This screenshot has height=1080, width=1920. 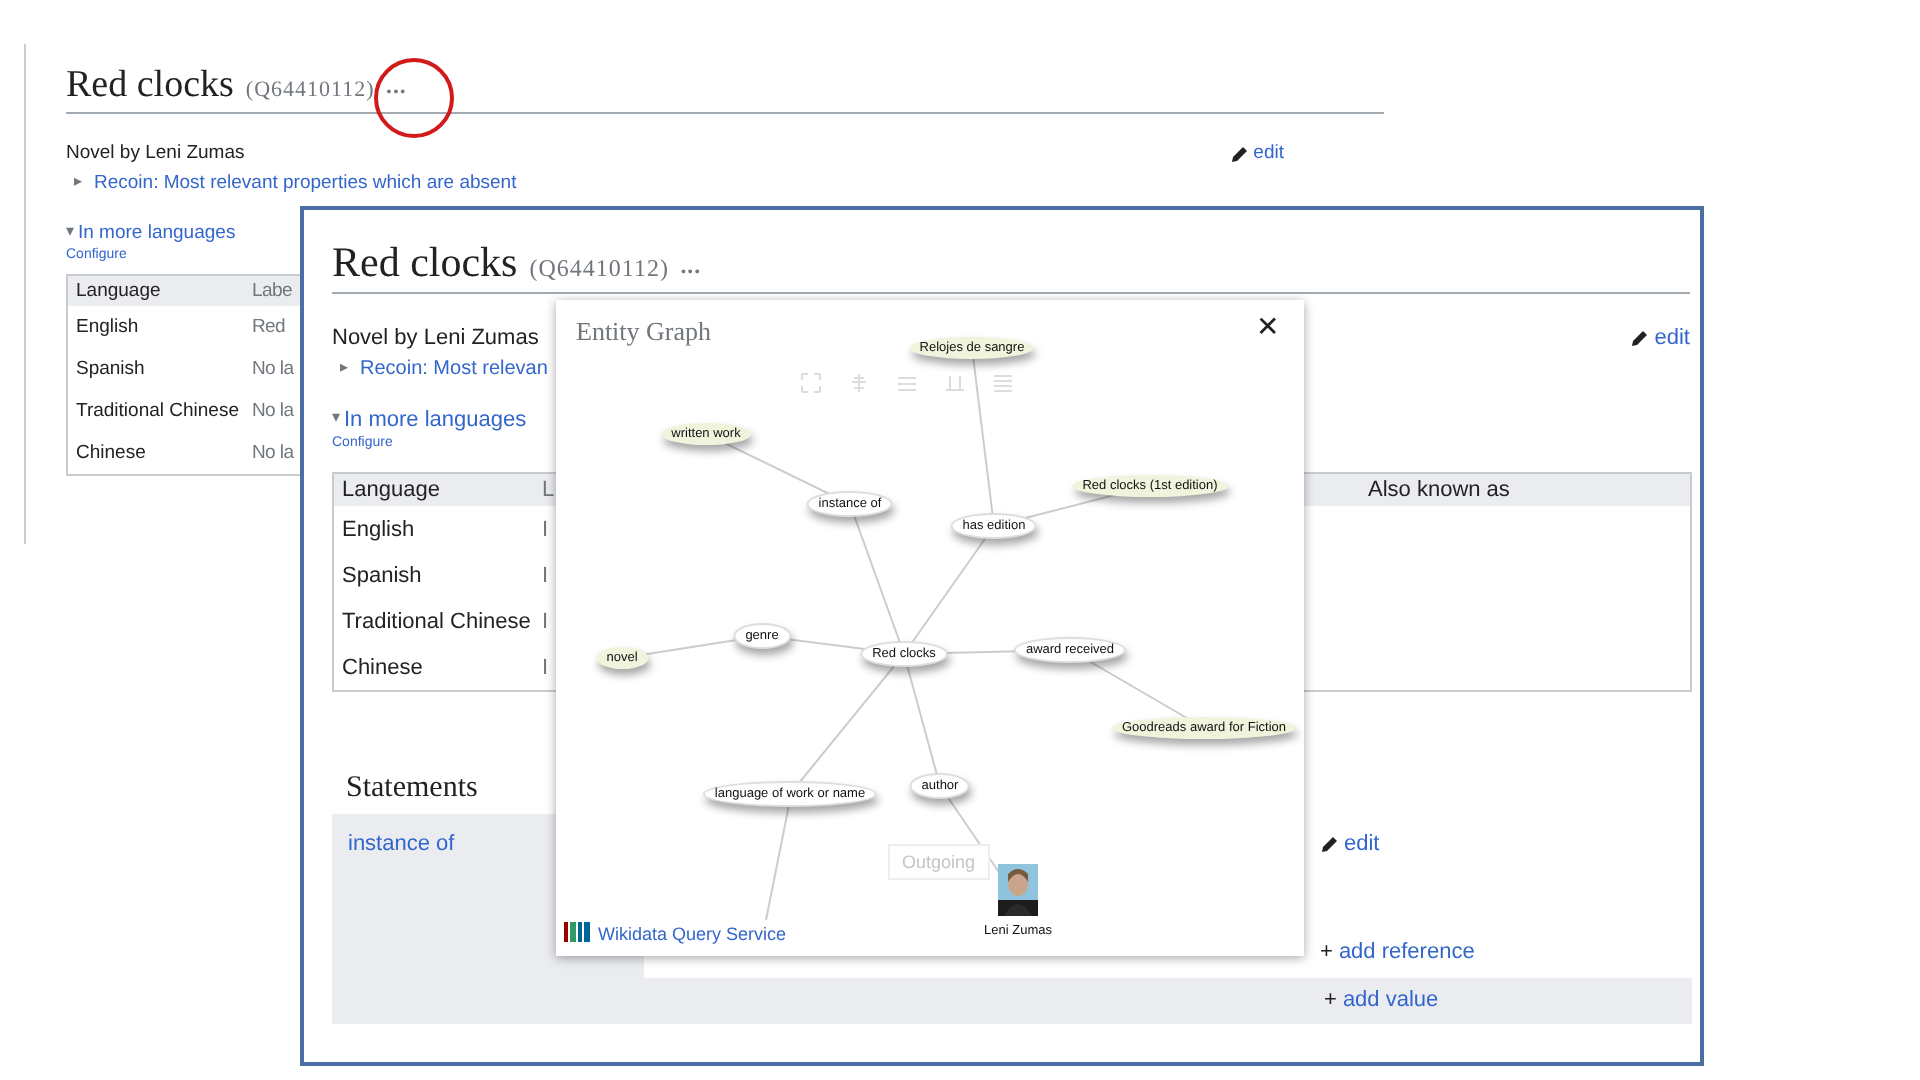 I want to click on recoin-link: Recoin: Most relevant properties which are absent, so click(x=305, y=183).